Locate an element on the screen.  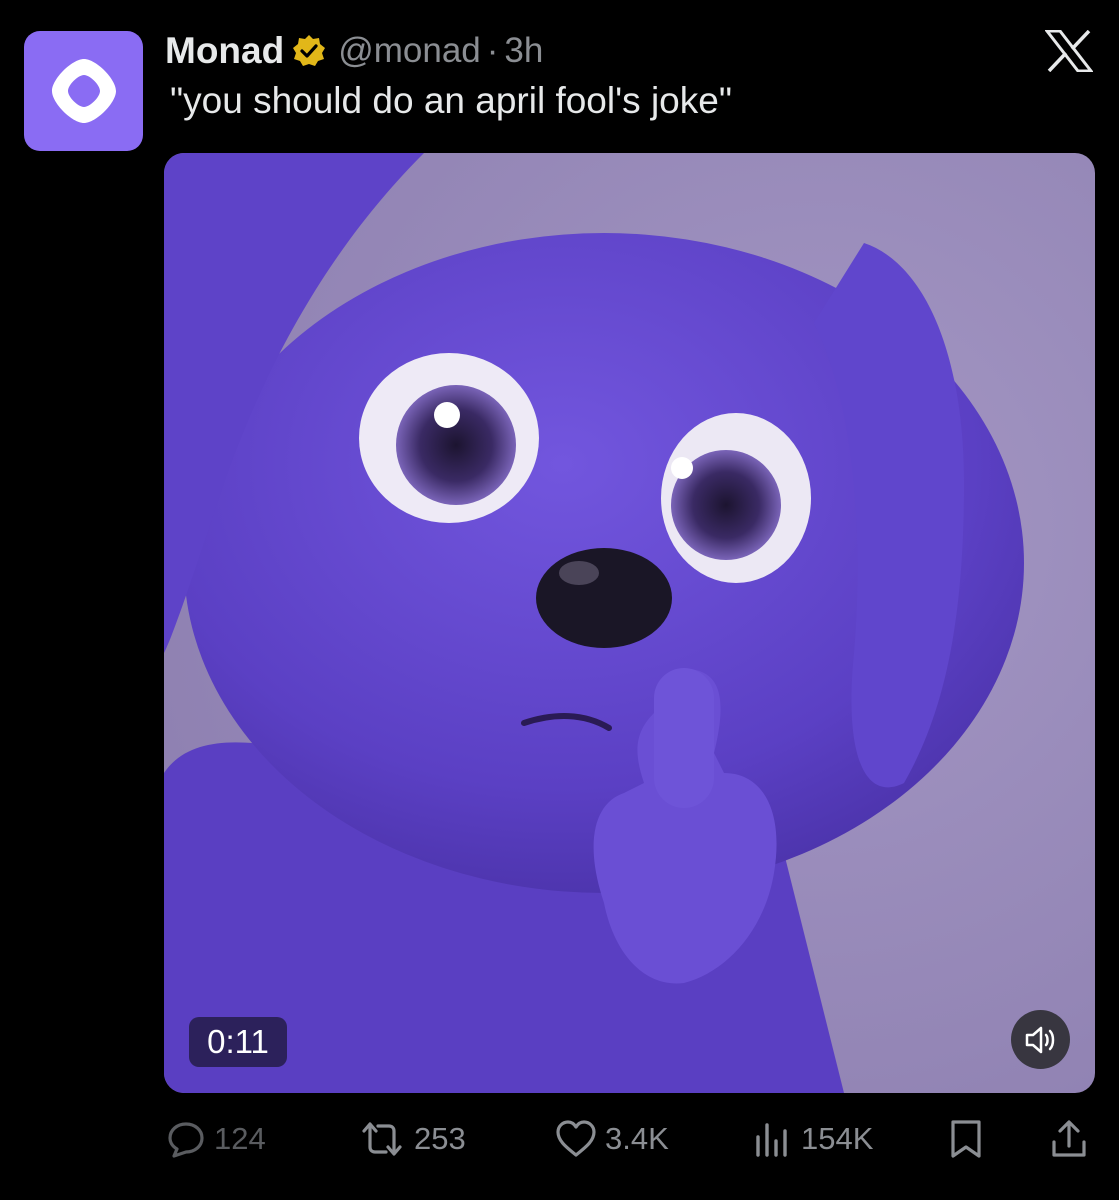
repost-button: 253 is located at coordinates (412, 1139).